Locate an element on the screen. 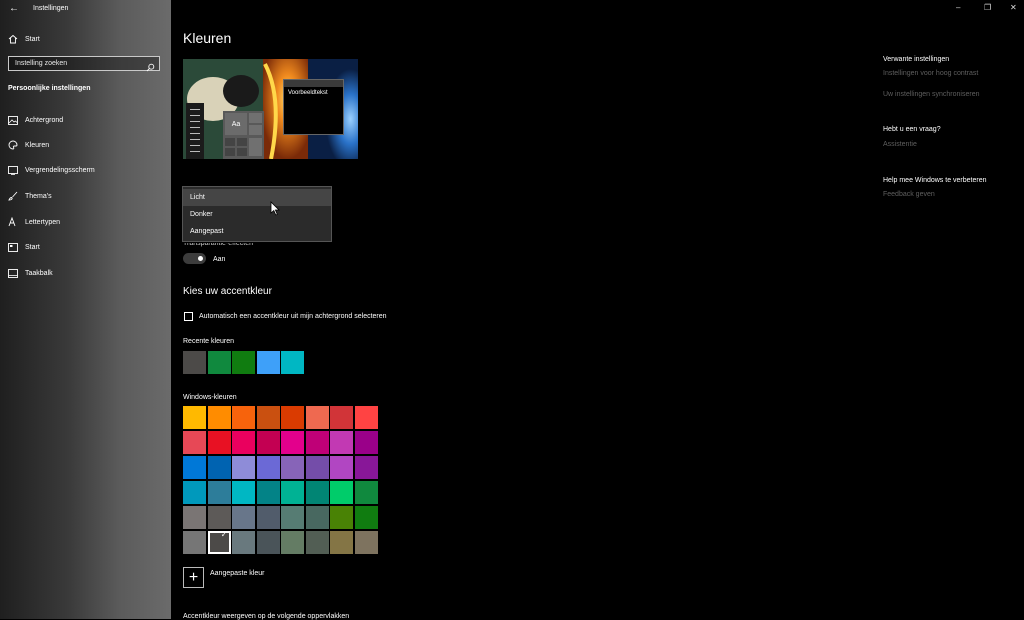  feedback-link: Feedback geven is located at coordinates (909, 194).